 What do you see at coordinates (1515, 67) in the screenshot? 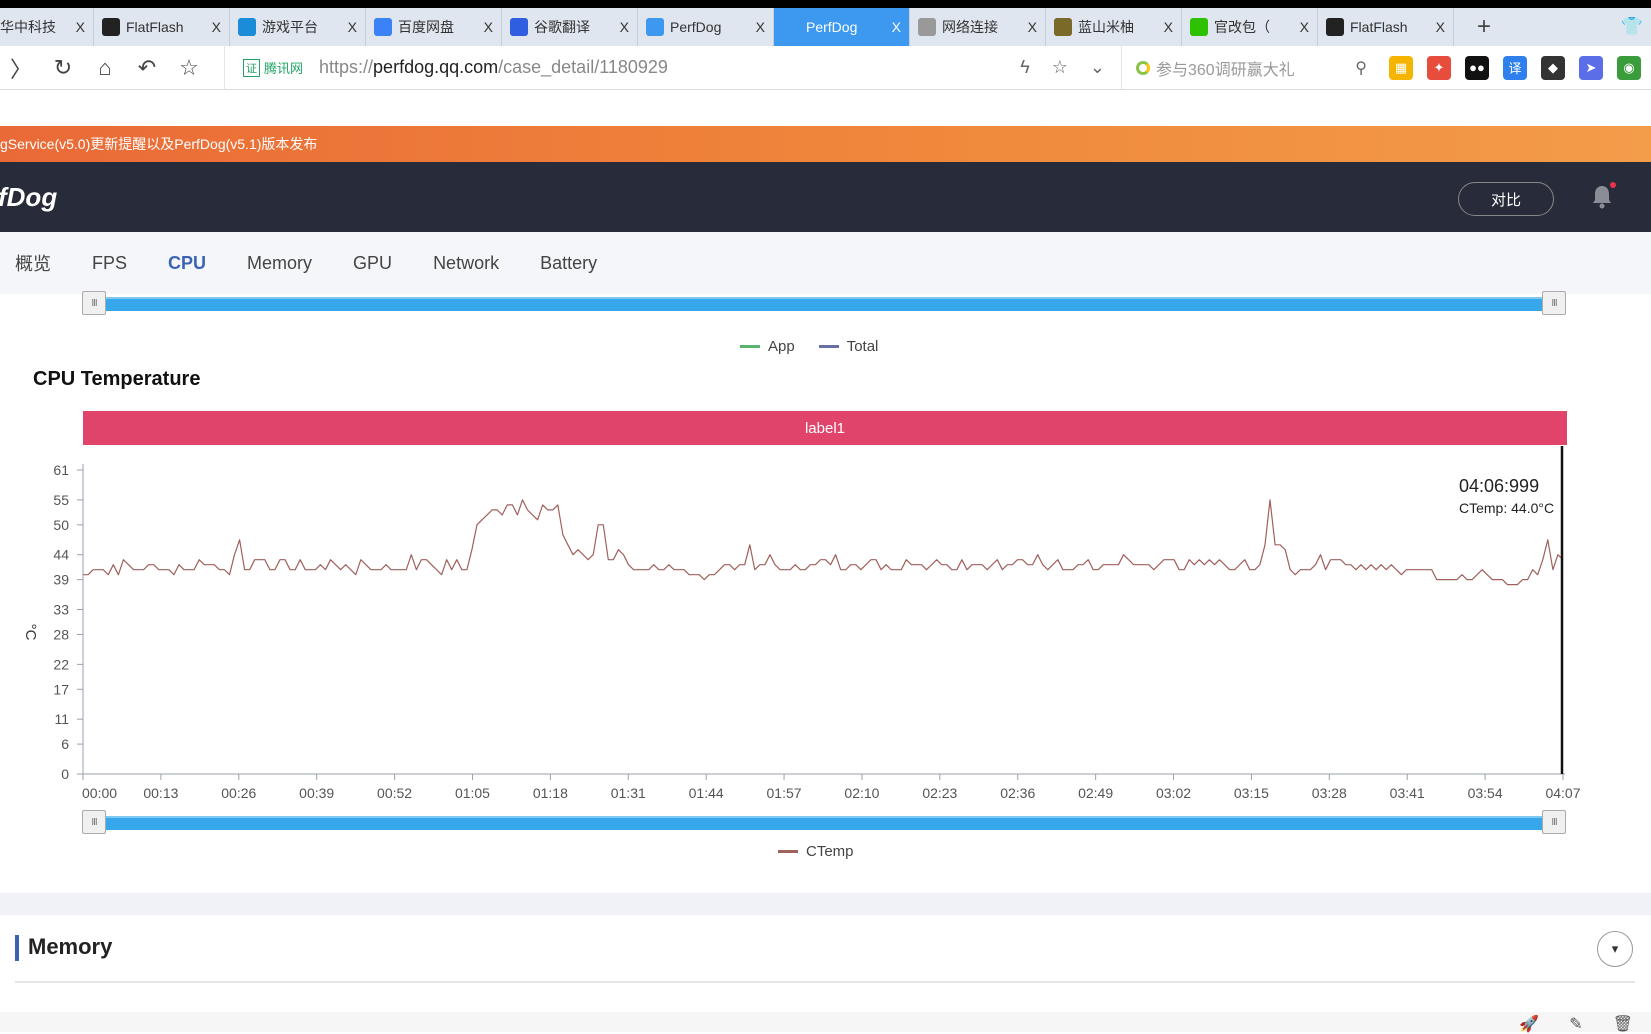
I see `translate-ext-icon: 译` at bounding box center [1515, 67].